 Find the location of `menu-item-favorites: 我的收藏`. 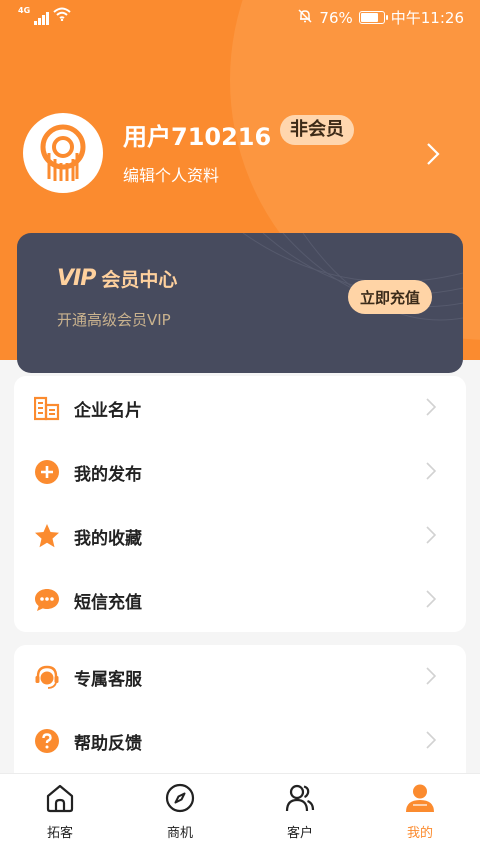

menu-item-favorites: 我的收藏 is located at coordinates (240, 536).